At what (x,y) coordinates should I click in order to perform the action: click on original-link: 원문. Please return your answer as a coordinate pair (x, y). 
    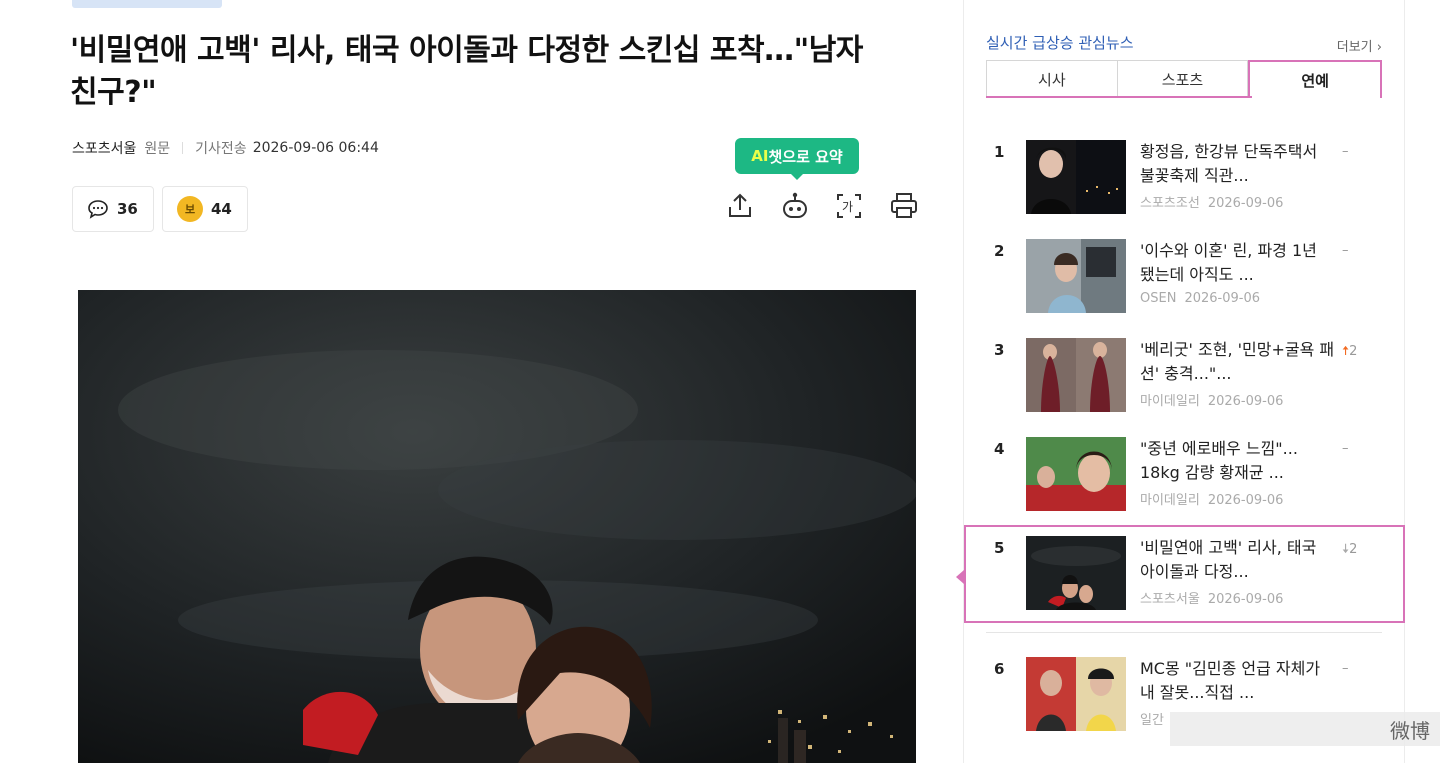
    Looking at the image, I should click on (157, 148).